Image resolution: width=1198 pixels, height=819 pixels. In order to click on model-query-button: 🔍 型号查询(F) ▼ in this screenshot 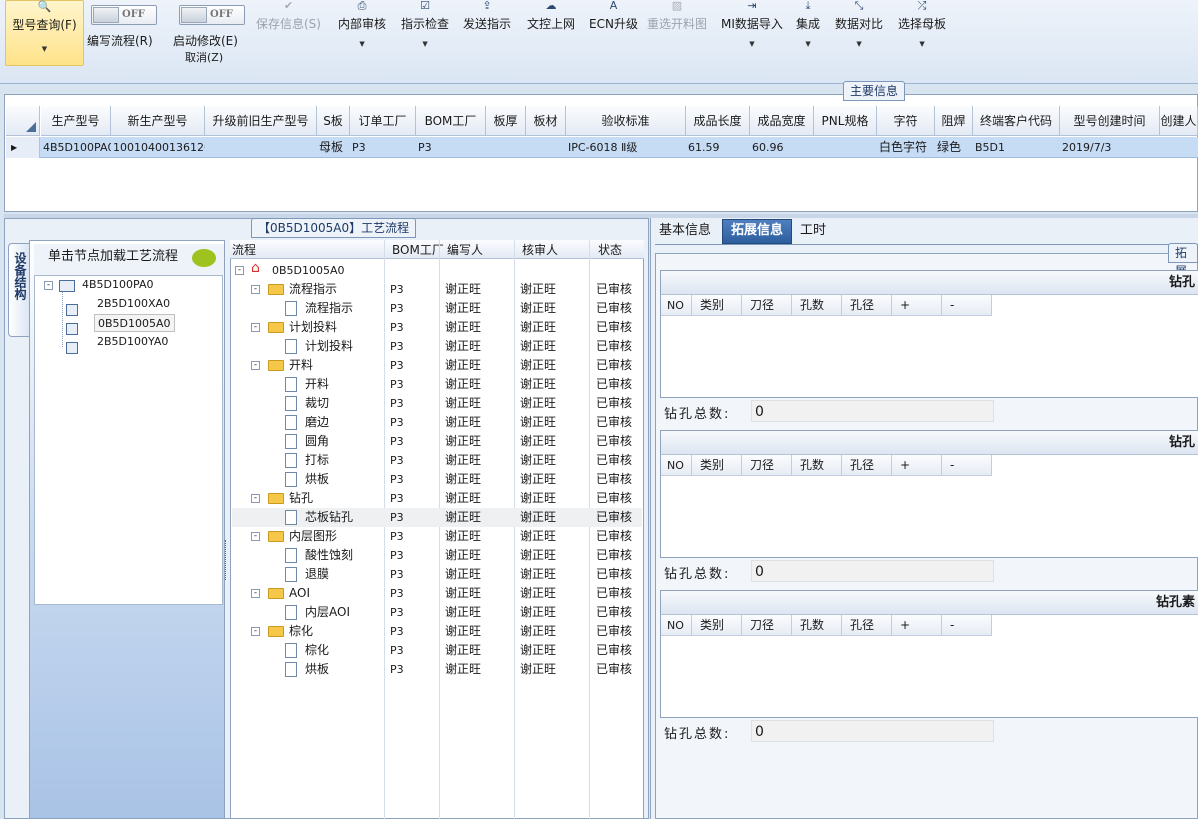, I will do `click(44, 33)`.